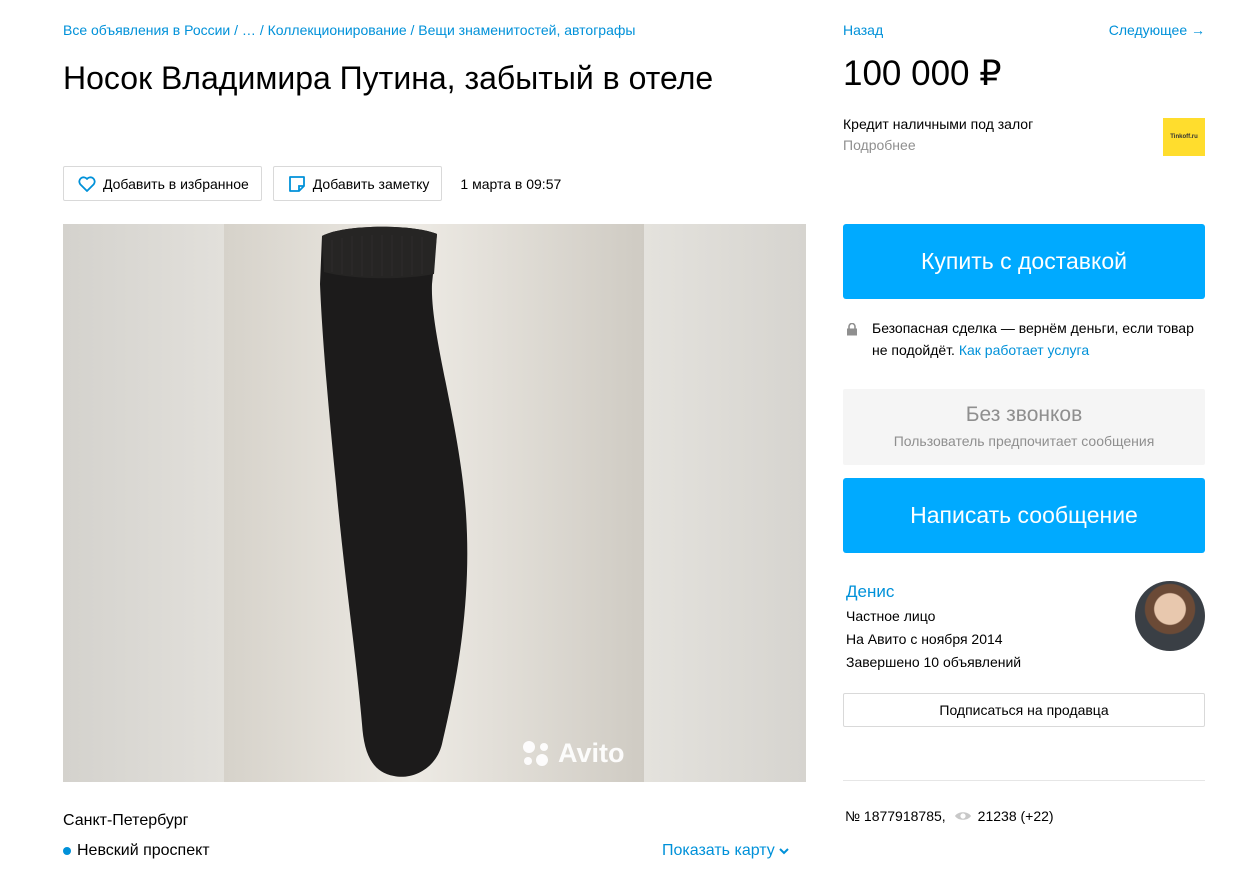  I want to click on gallery-blur-right, so click(725, 503).